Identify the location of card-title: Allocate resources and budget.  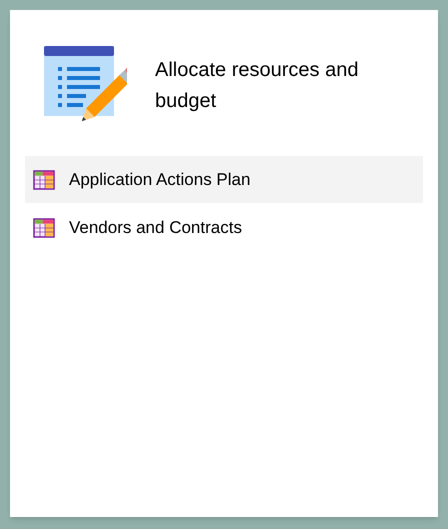
(257, 86).